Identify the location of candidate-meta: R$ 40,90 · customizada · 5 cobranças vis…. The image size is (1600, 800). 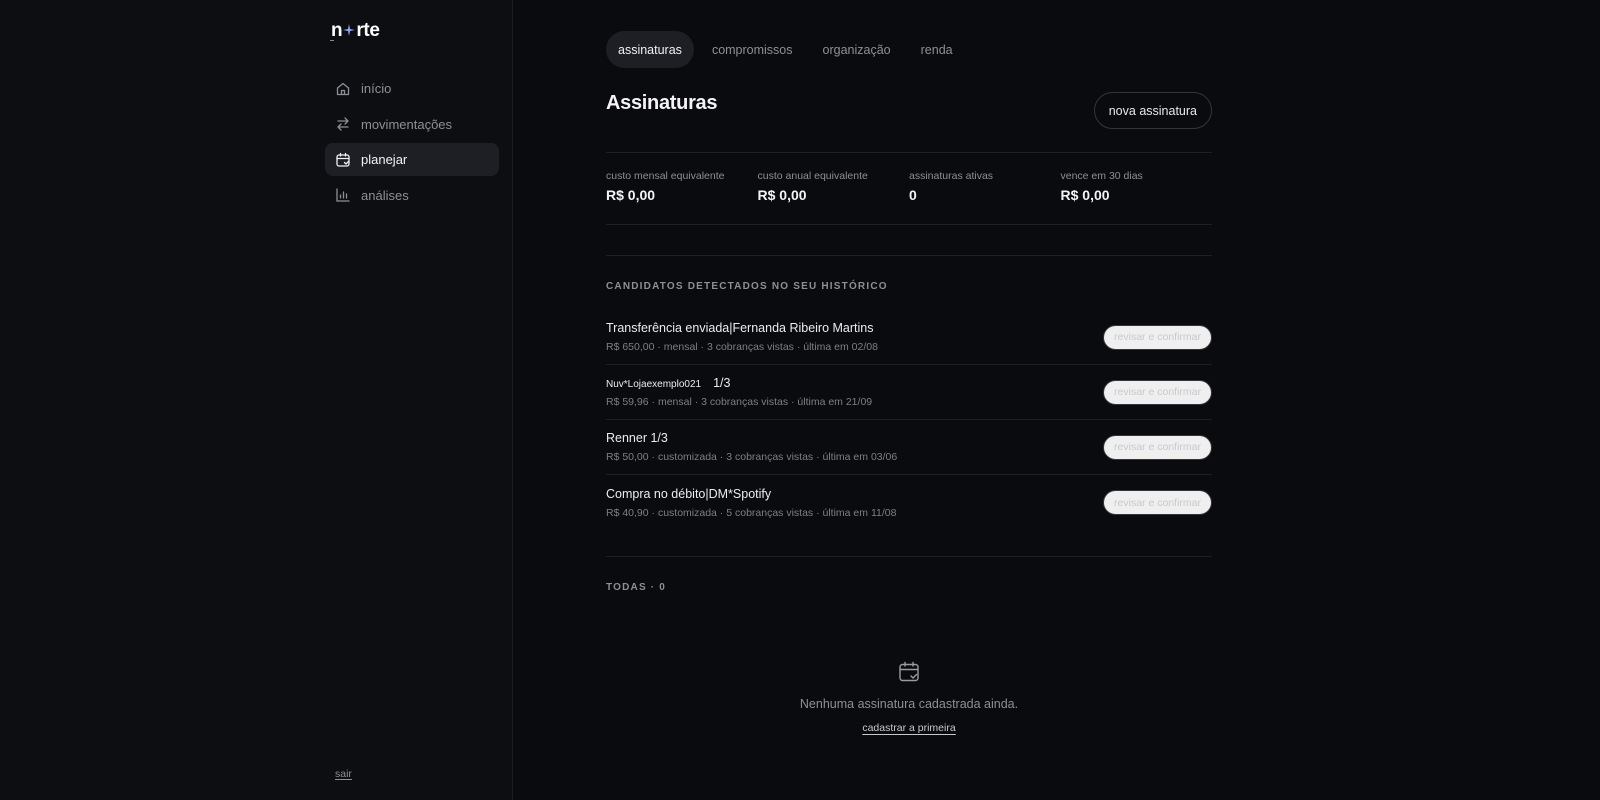
(751, 512).